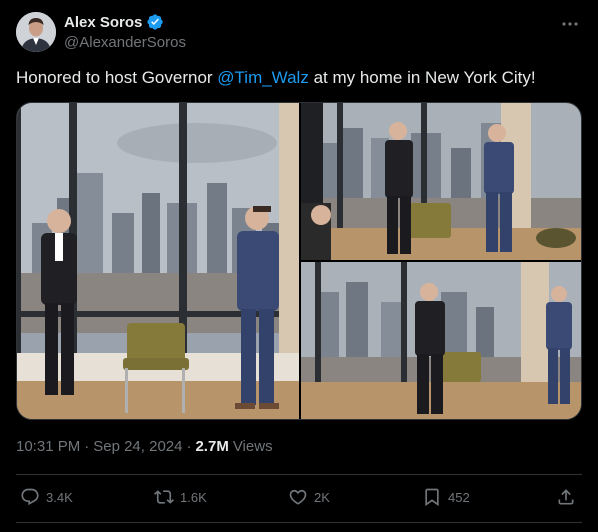  I want to click on bookmark-count: 452, so click(459, 497).